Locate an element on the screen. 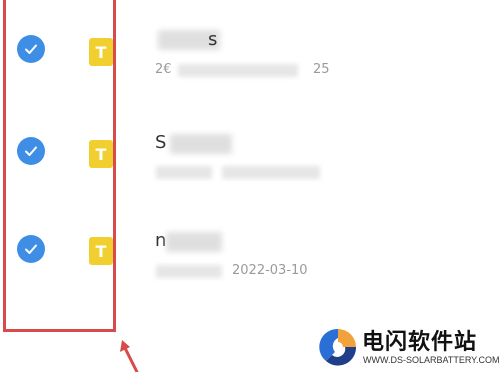 This screenshot has width=500, height=372. file-name: n is located at coordinates (161, 240).